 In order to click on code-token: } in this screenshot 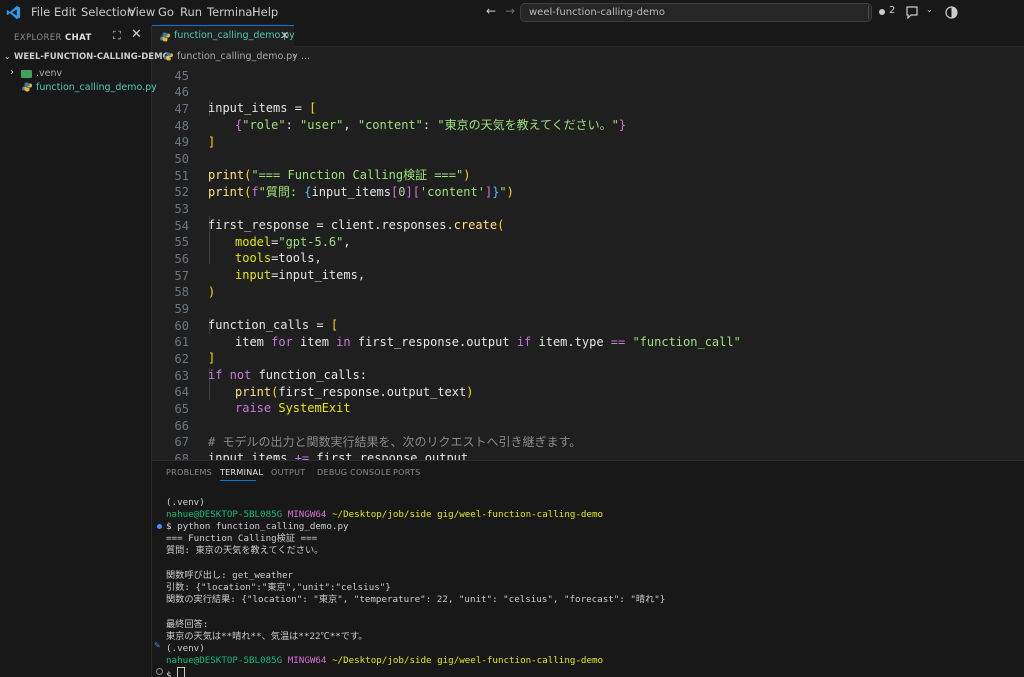, I will do `click(622, 125)`.